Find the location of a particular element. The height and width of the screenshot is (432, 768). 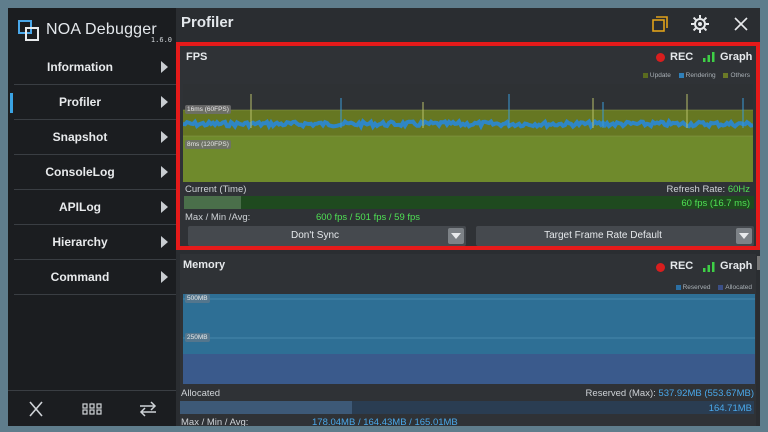

sidebar-item-label: Snapshot is located at coordinates (80, 137).